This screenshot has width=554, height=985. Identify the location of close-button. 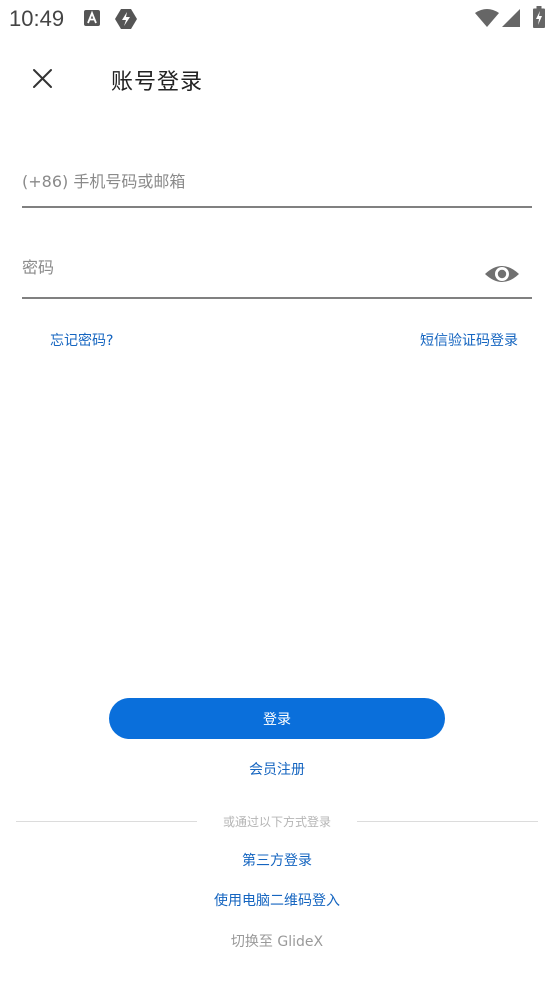
(43, 80).